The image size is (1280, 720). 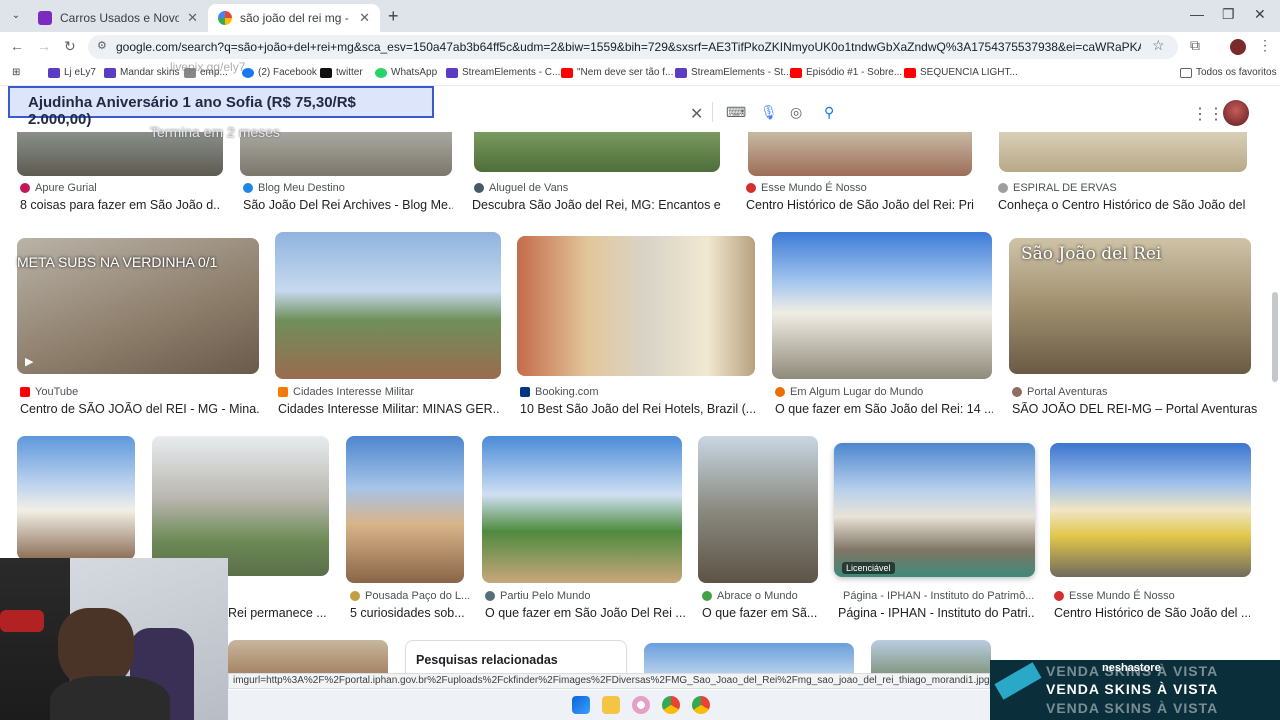 What do you see at coordinates (102, 45) in the screenshot?
I see `site-info-icon: ⚙` at bounding box center [102, 45].